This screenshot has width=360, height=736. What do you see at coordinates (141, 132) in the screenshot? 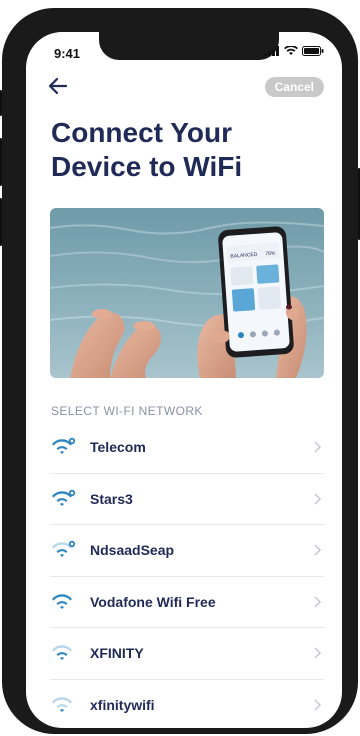
I see `page-title-line-1: Connect Your` at bounding box center [141, 132].